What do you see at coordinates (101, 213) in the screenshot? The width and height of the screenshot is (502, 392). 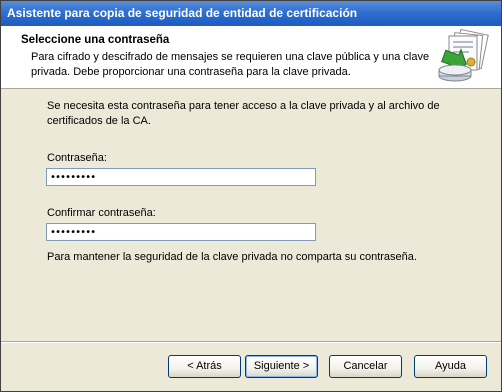 I see `confirm-password-label: Confirmar contraseña:` at bounding box center [101, 213].